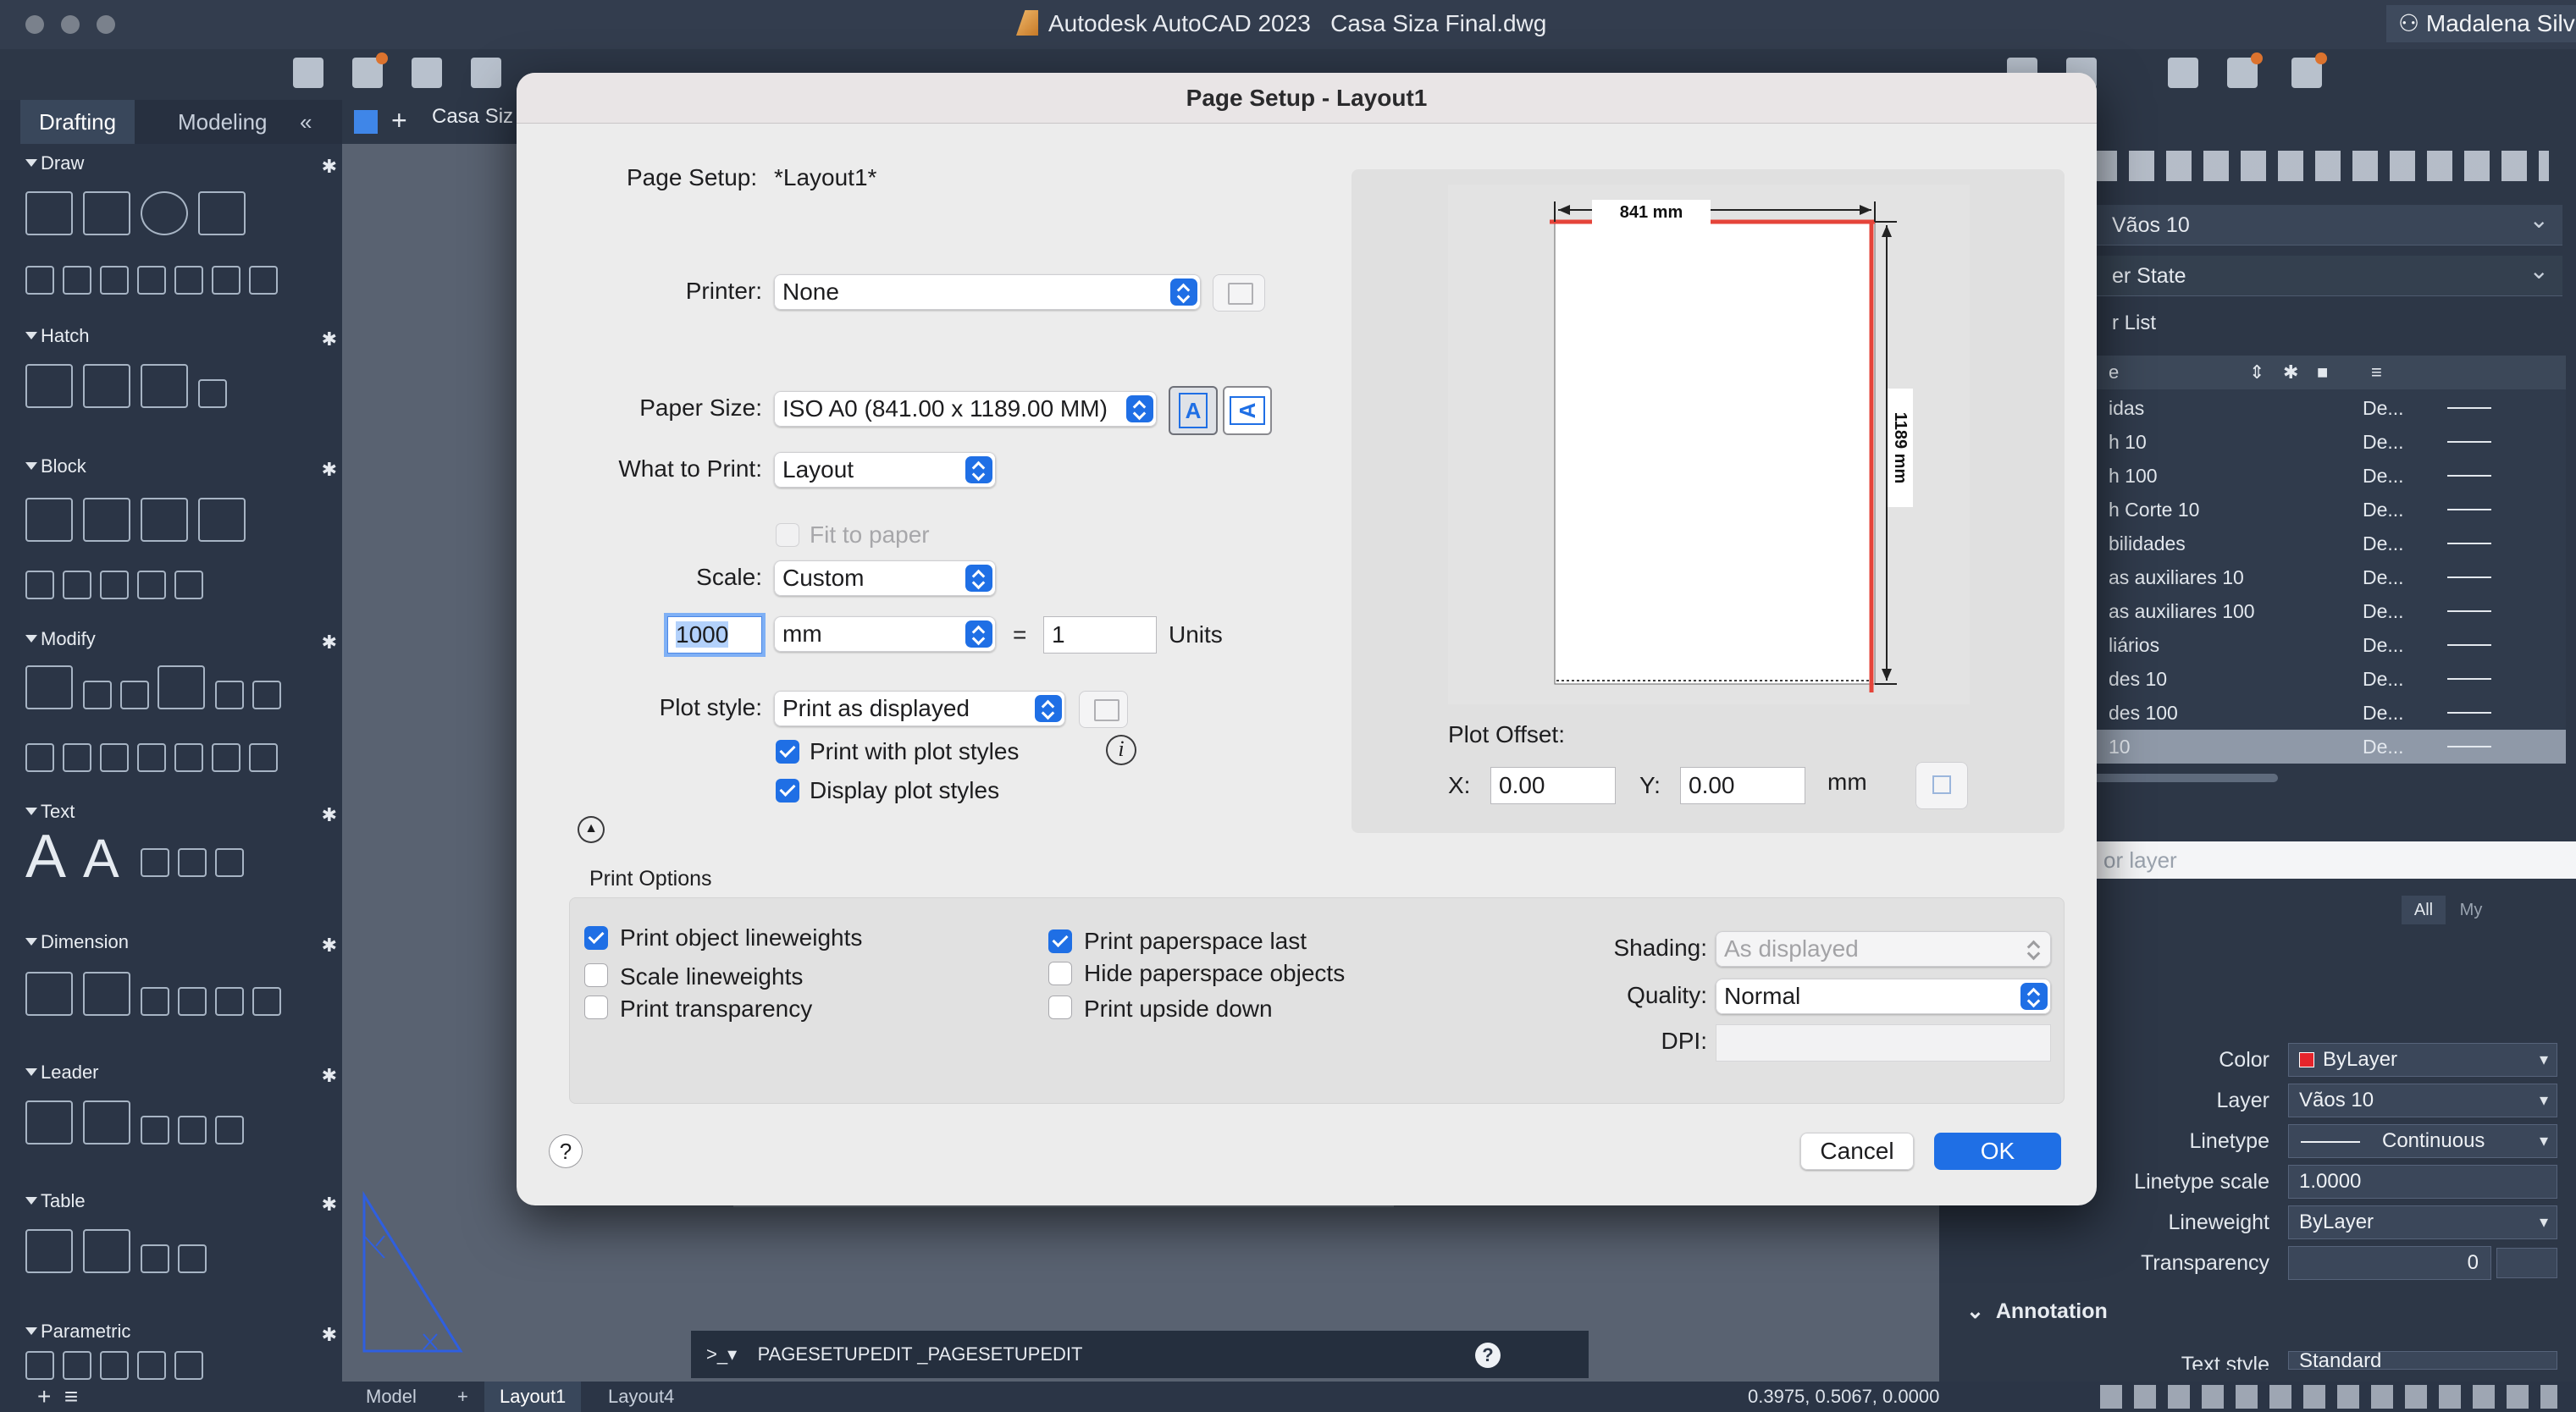 The width and height of the screenshot is (2576, 1412). What do you see at coordinates (39, 280) in the screenshot?
I see `arc-tool-icon` at bounding box center [39, 280].